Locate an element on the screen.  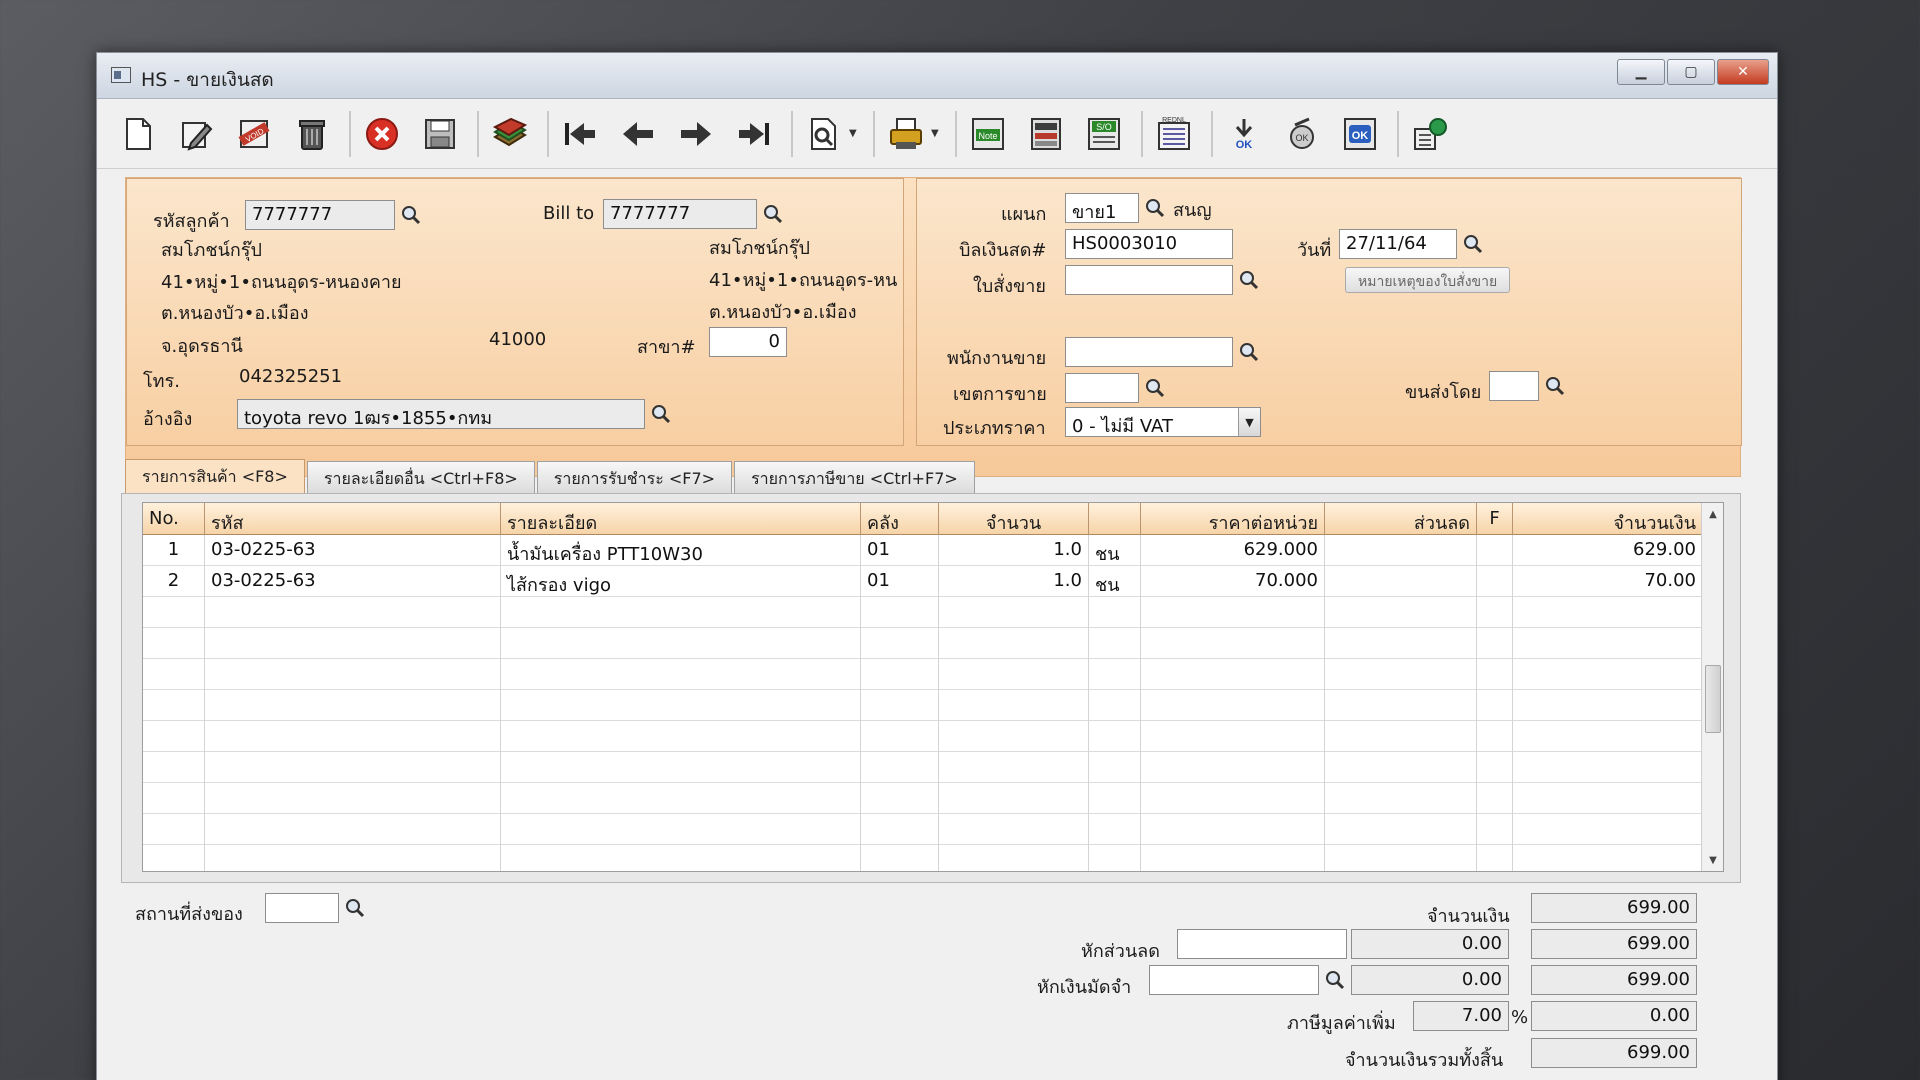
col-header-discount: ส่วนลด is located at coordinates (1401, 519).